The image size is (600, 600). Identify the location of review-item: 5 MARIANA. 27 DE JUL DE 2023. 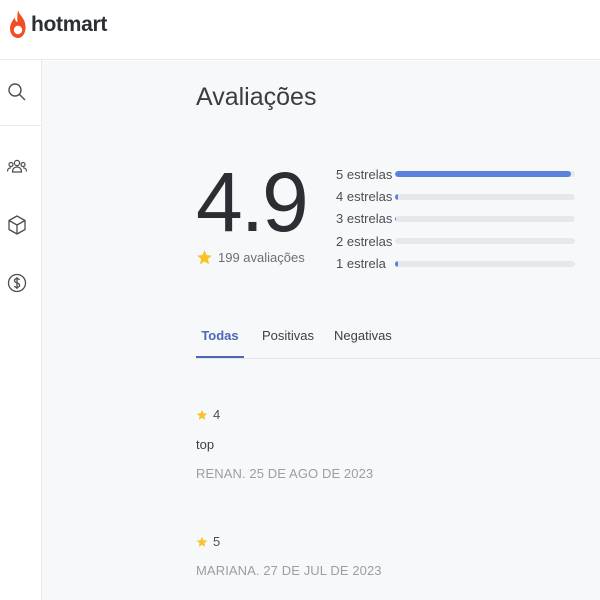
(289, 556).